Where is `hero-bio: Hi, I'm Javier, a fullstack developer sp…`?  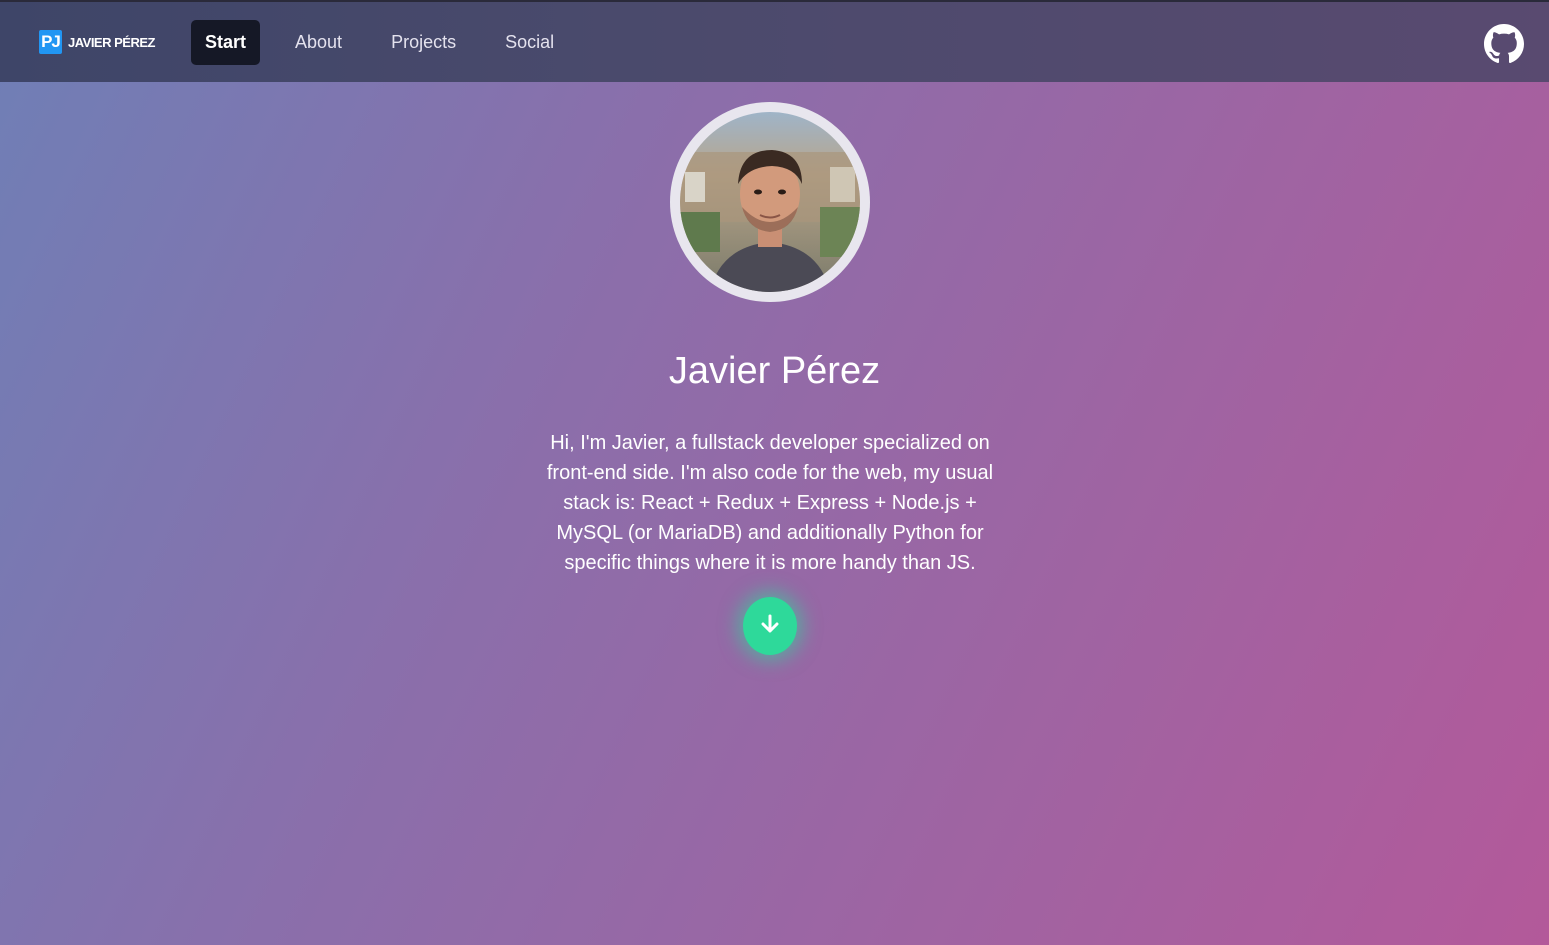 hero-bio: Hi, I'm Javier, a fullstack developer sp… is located at coordinates (770, 503).